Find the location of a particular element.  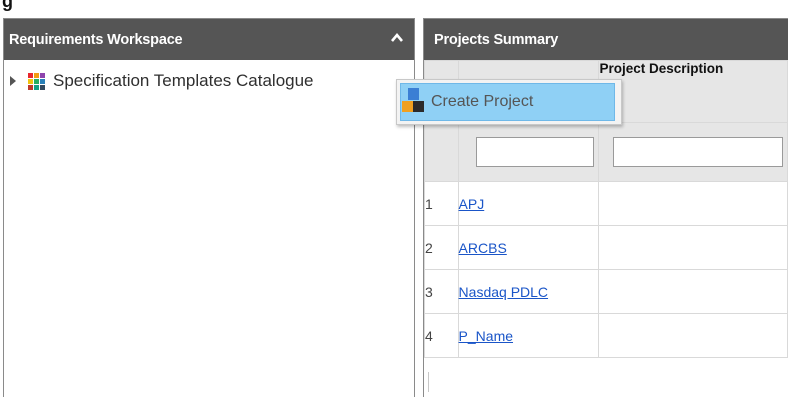

tree-item-label: Specification Templates Catalogue is located at coordinates (183, 80).